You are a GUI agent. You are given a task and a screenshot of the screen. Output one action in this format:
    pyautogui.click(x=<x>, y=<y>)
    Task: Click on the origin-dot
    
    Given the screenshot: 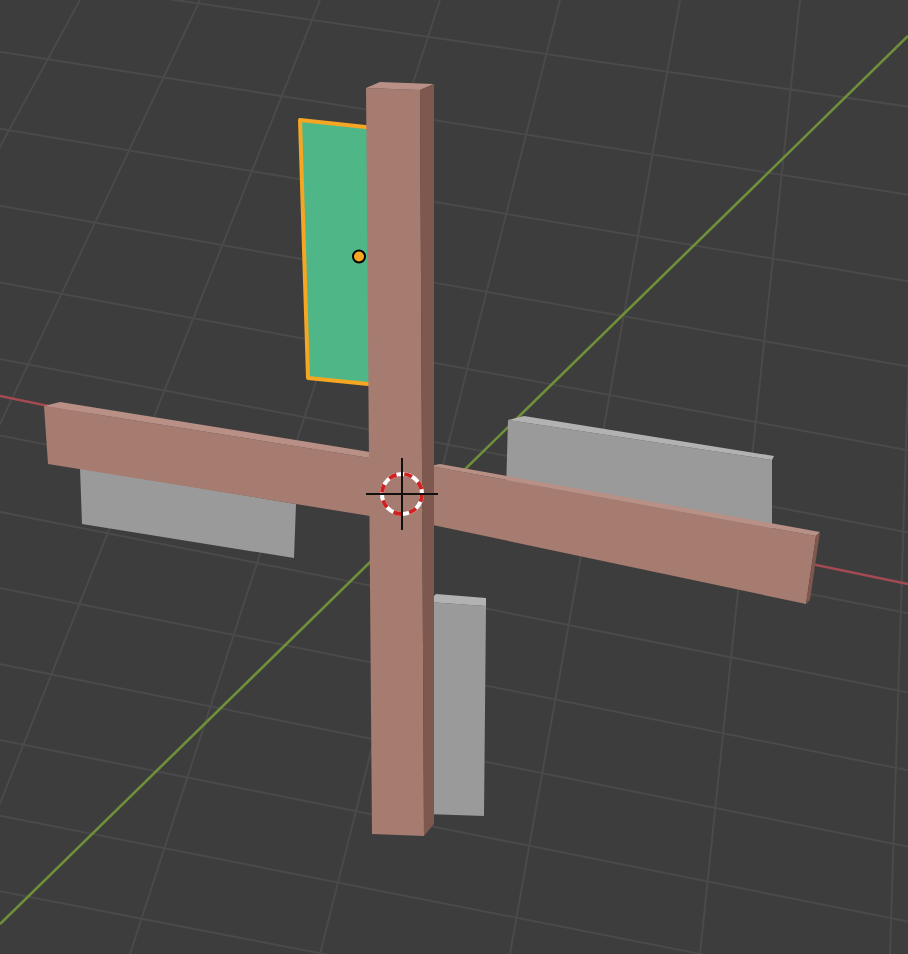 What is the action you would take?
    pyautogui.click(x=359, y=256)
    